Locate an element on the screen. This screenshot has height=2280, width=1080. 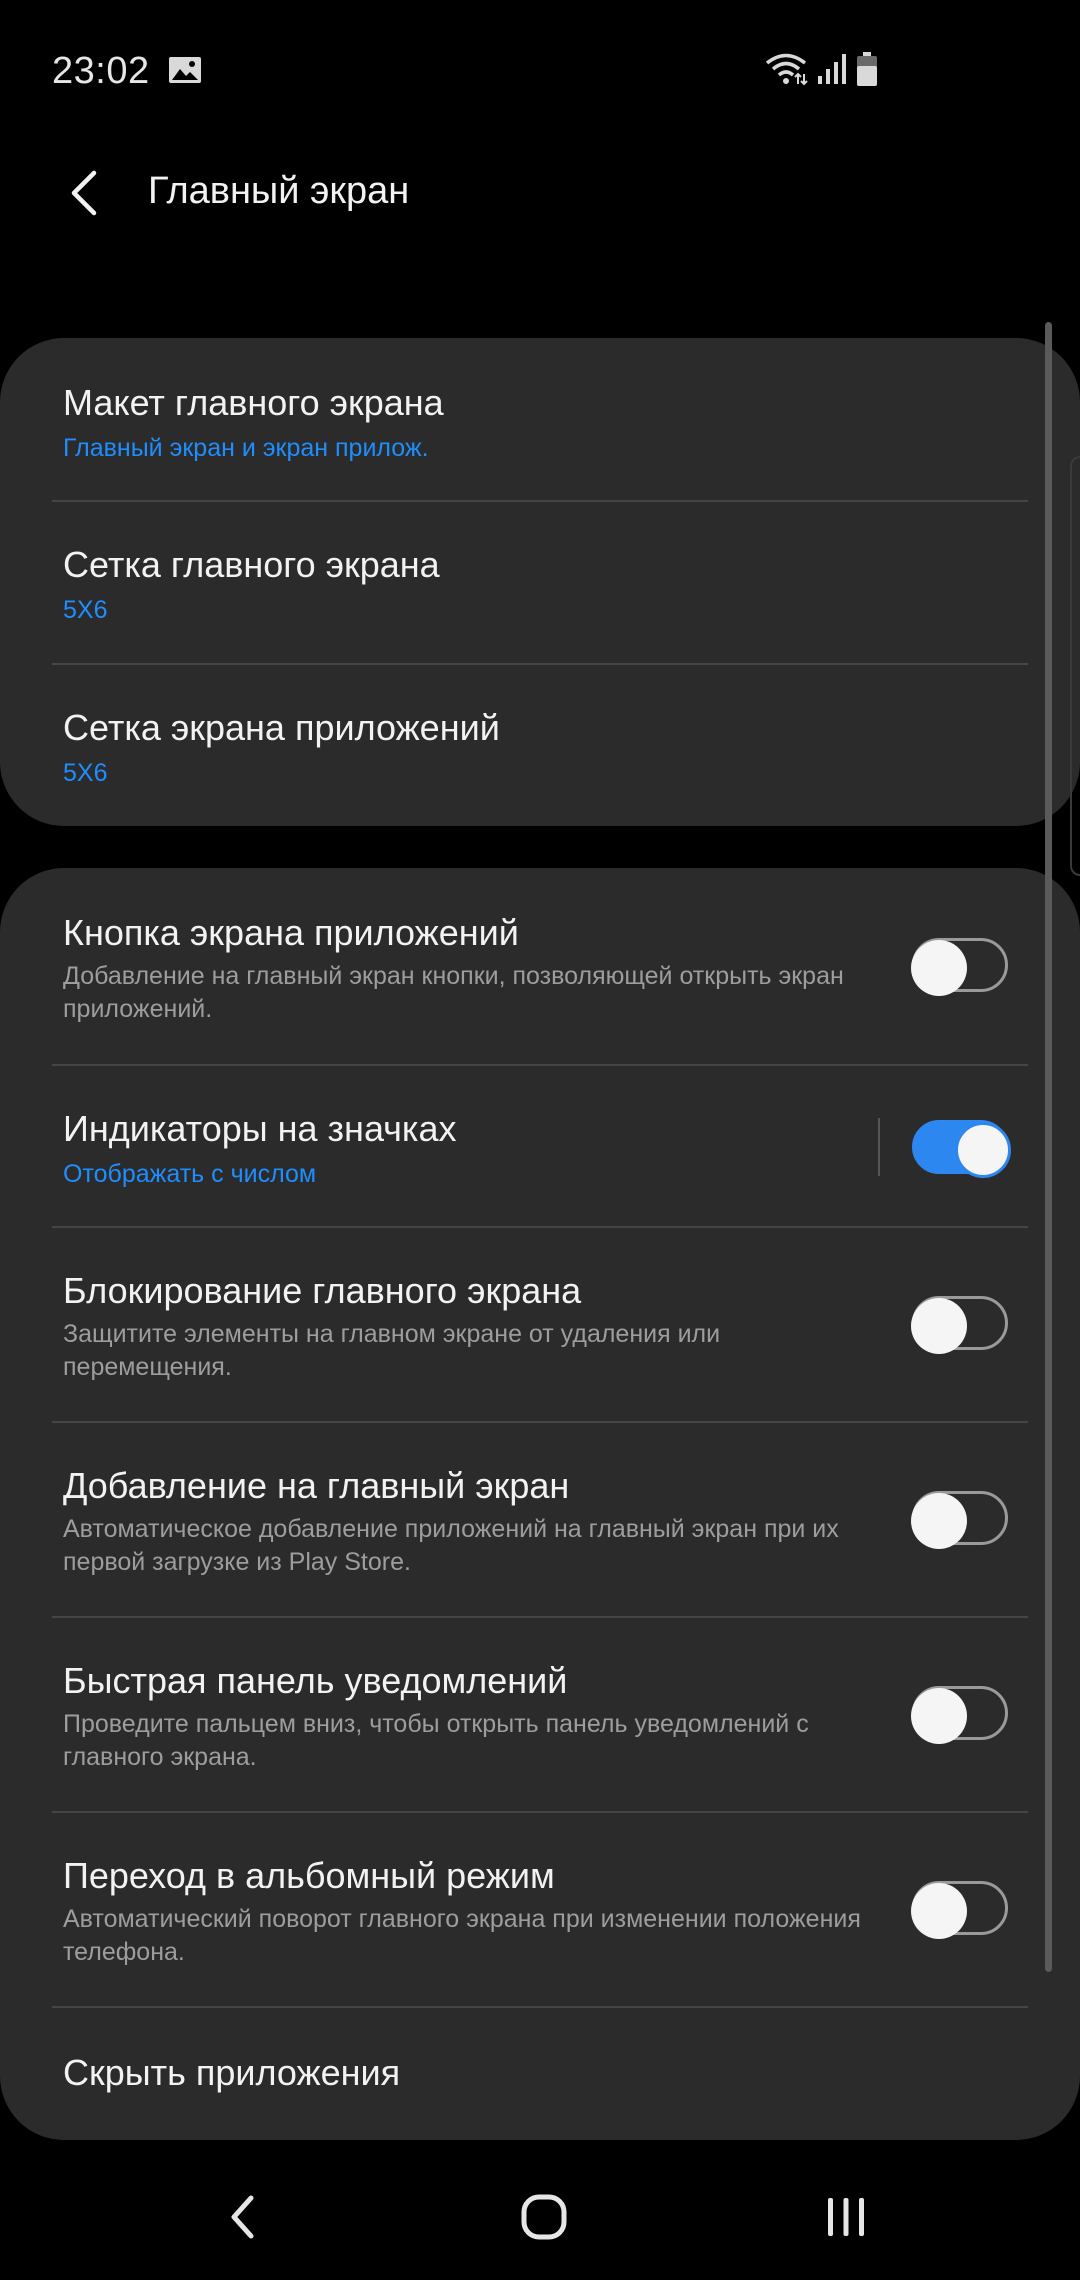
setting-subtitle: Отображать с числом is located at coordinates (190, 1174).